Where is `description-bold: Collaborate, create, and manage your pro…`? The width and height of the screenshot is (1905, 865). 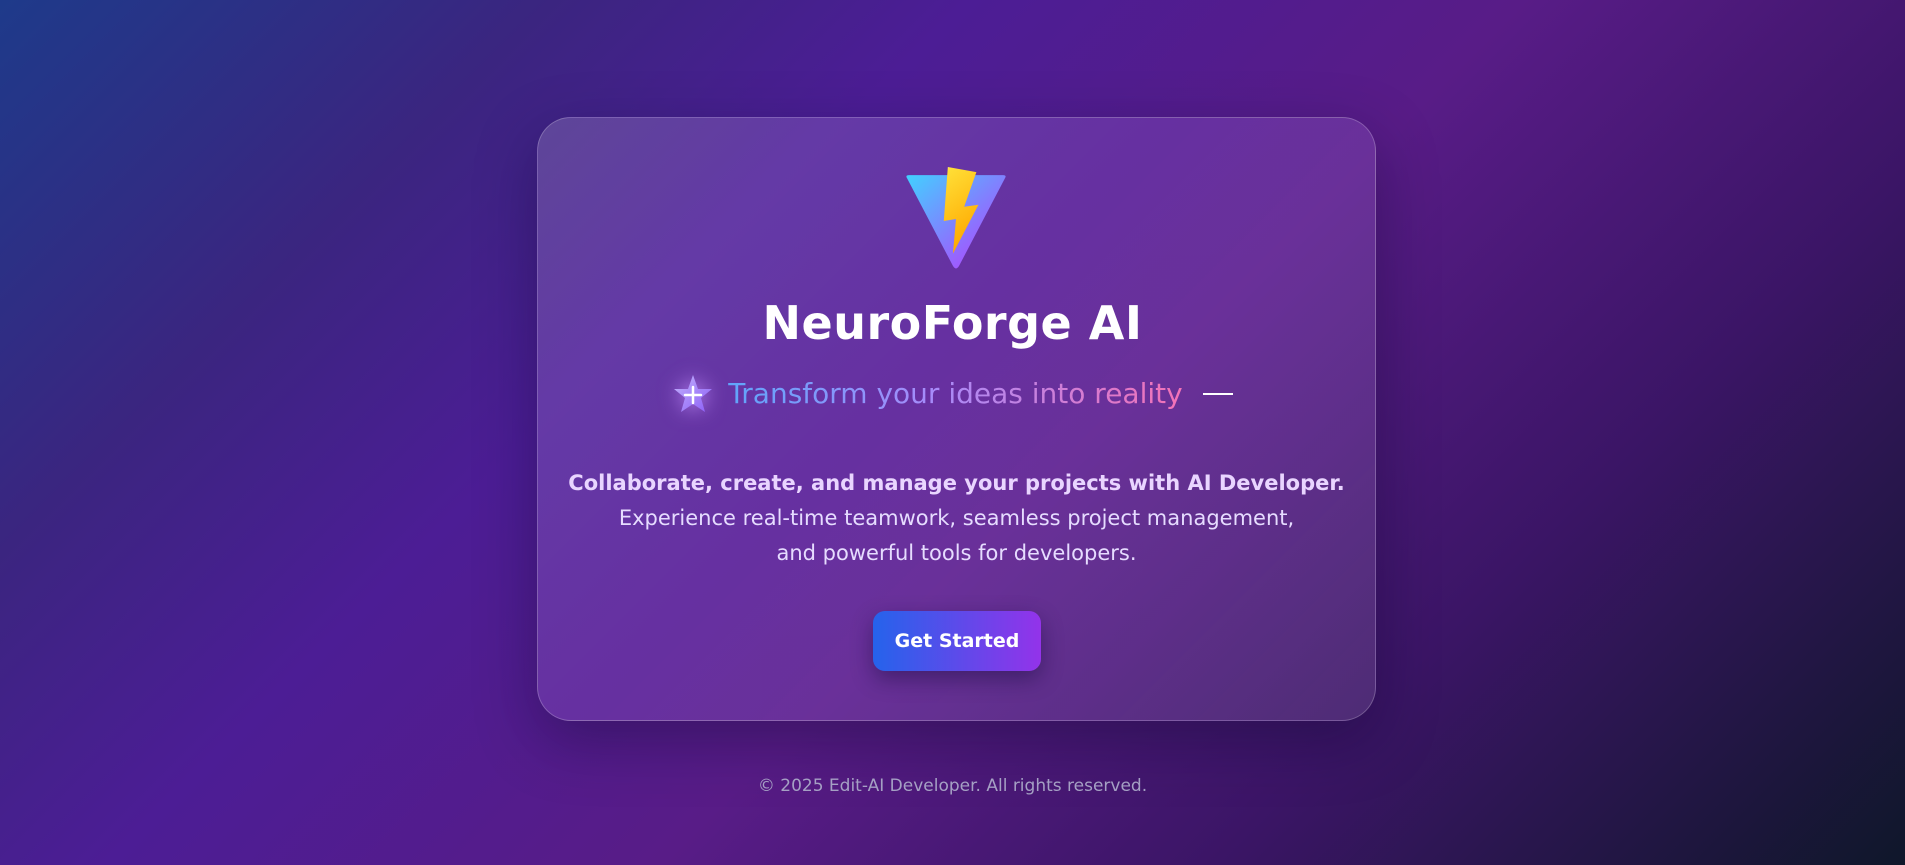 description-bold: Collaborate, create, and manage your pro… is located at coordinates (956, 483).